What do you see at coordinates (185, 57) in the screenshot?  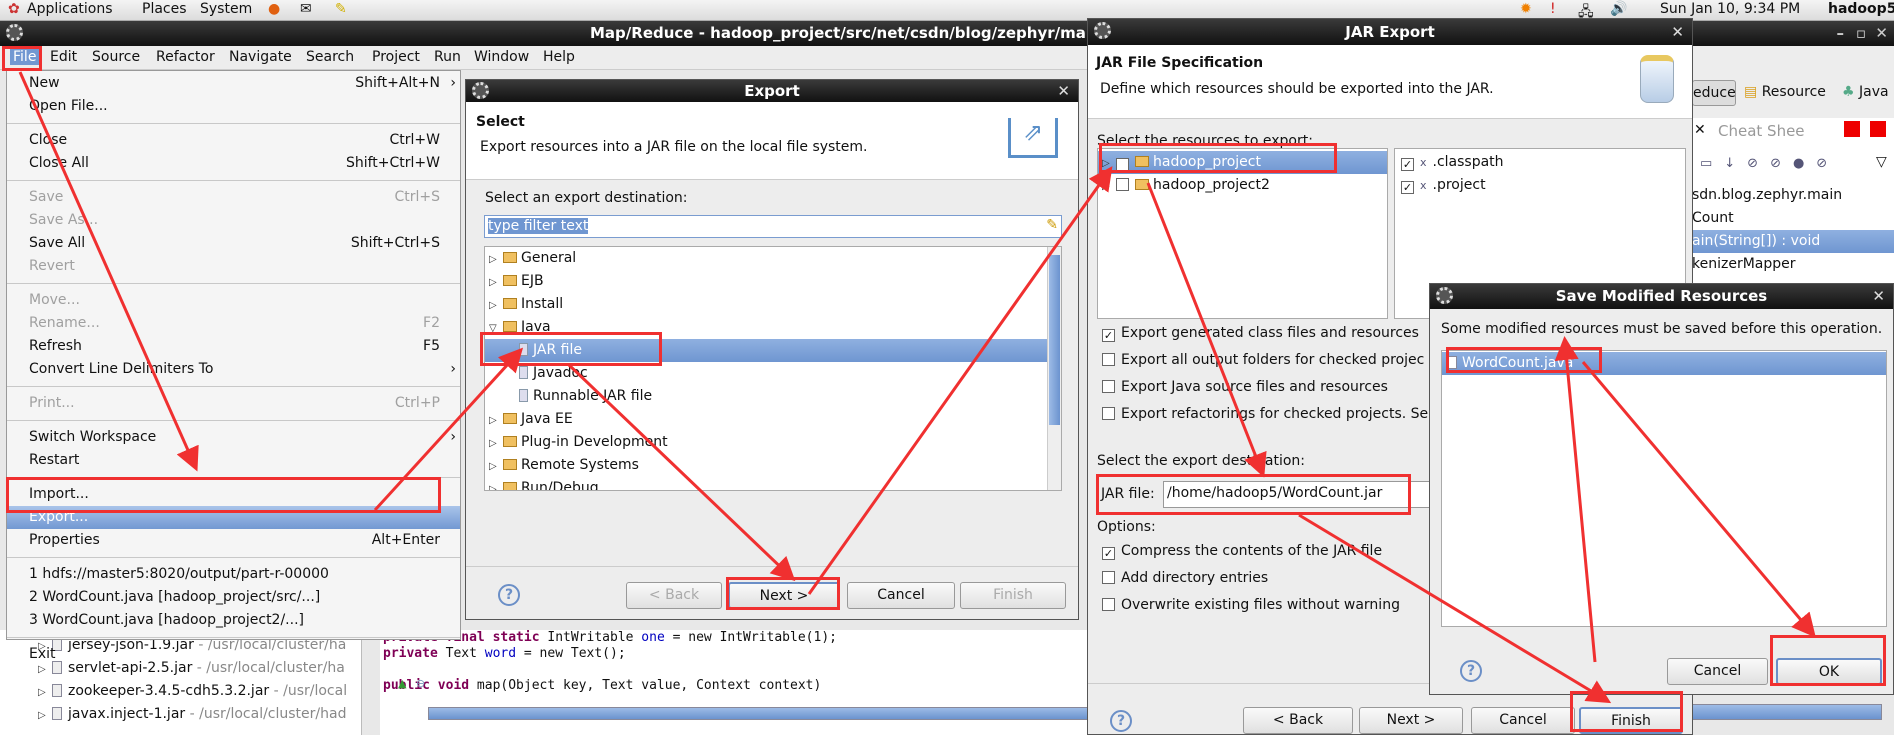 I see `menu-refactor: Refactor` at bounding box center [185, 57].